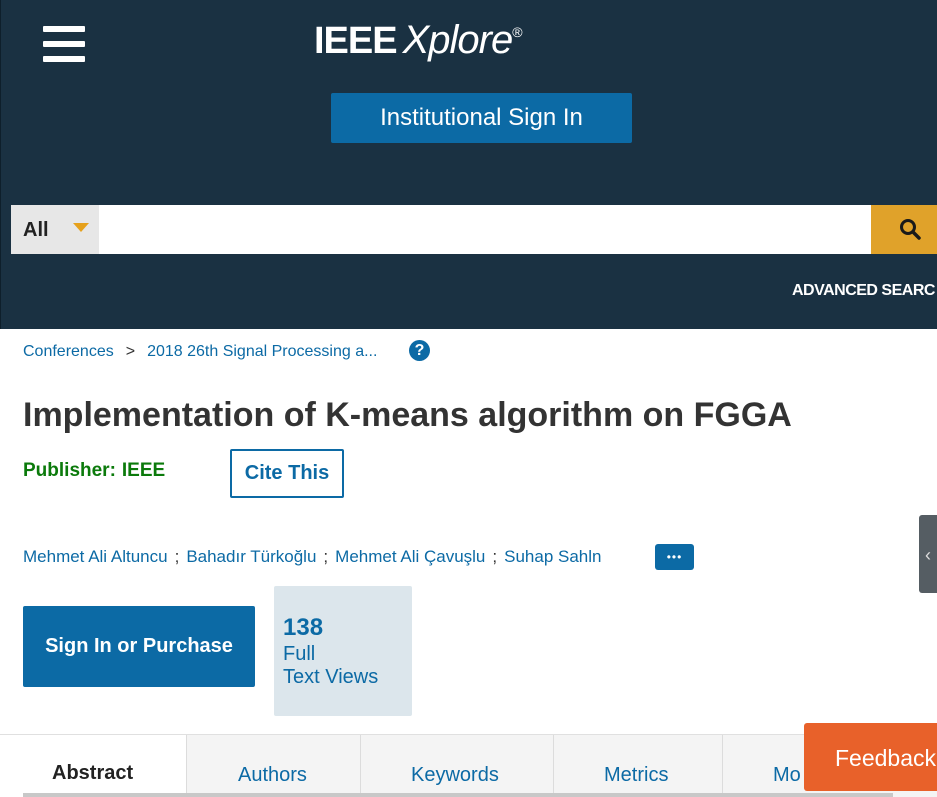 Image resolution: width=937 pixels, height=797 pixels. What do you see at coordinates (455, 775) in the screenshot?
I see `tab-label: Keywords` at bounding box center [455, 775].